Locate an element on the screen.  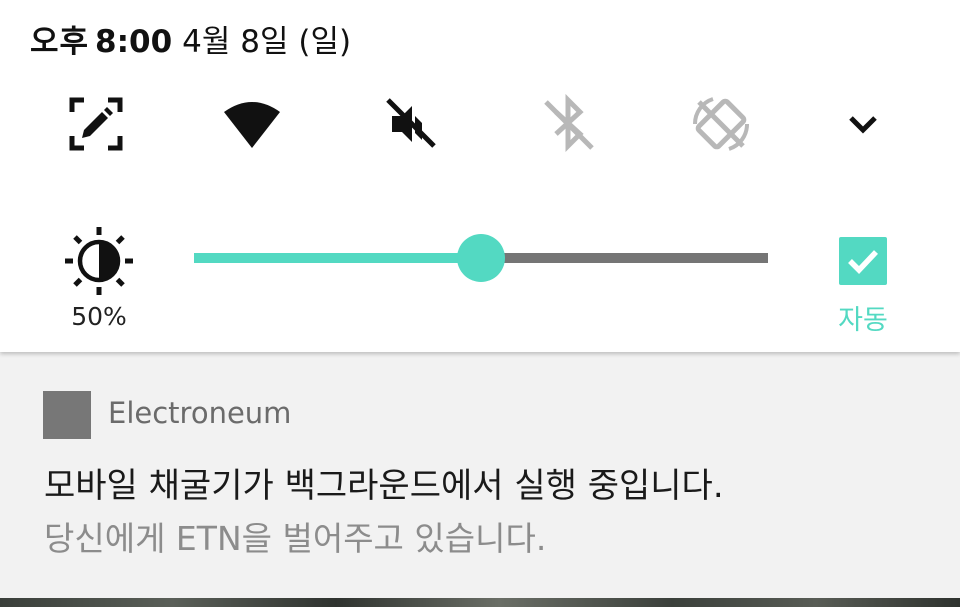
wifi-tile is located at coordinates (252, 124).